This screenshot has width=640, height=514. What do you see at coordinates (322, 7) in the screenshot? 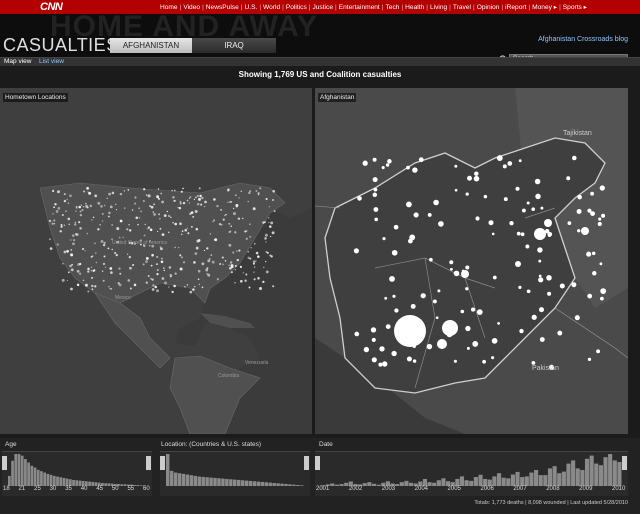
I see `nav-link: Justice` at bounding box center [322, 7].